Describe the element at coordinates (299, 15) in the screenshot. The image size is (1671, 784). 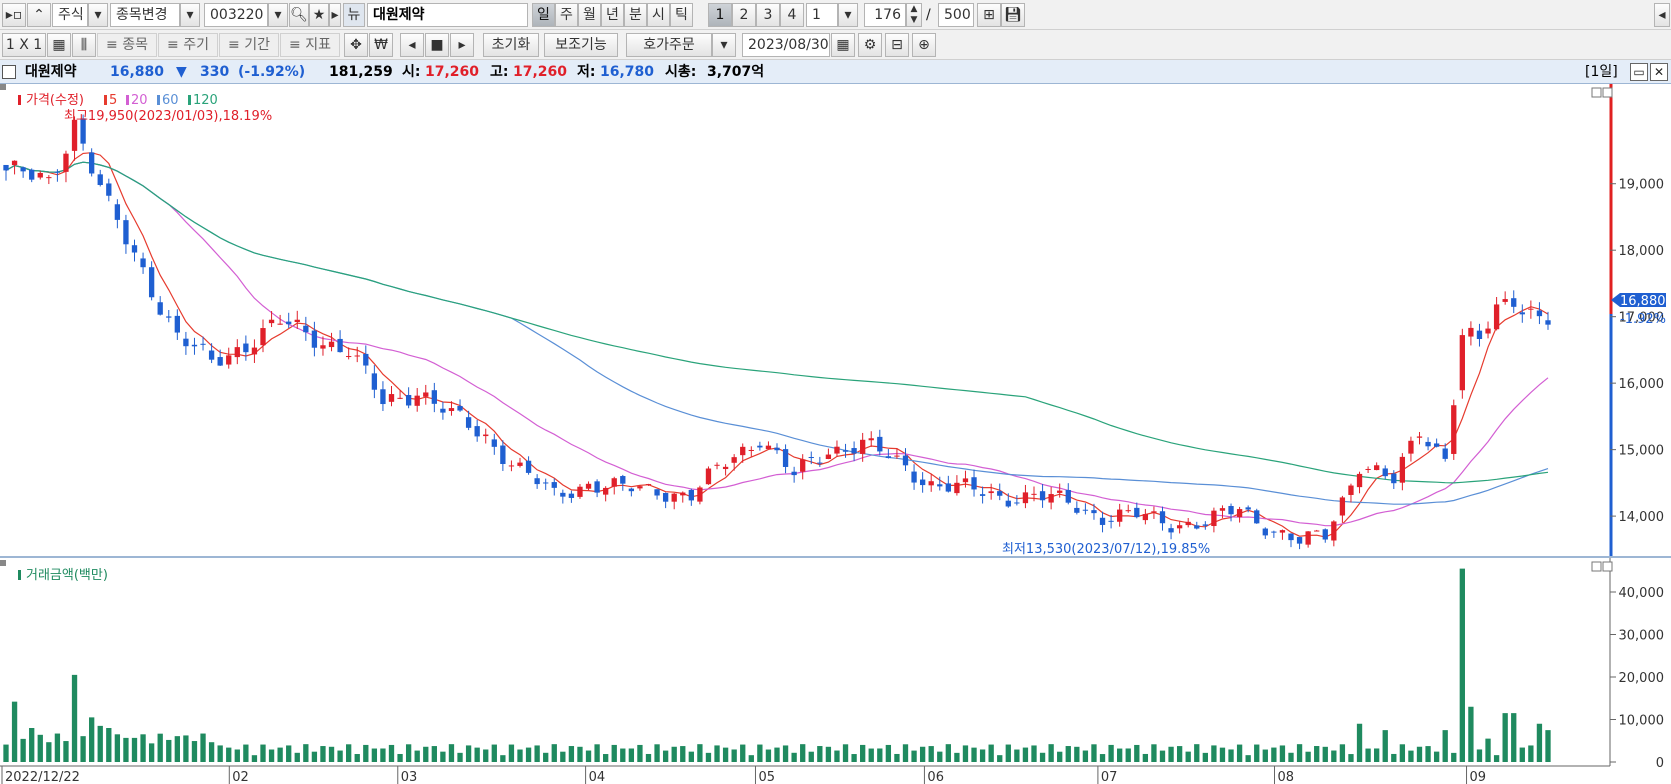
I see `search-icon: 🔍︎` at that location.